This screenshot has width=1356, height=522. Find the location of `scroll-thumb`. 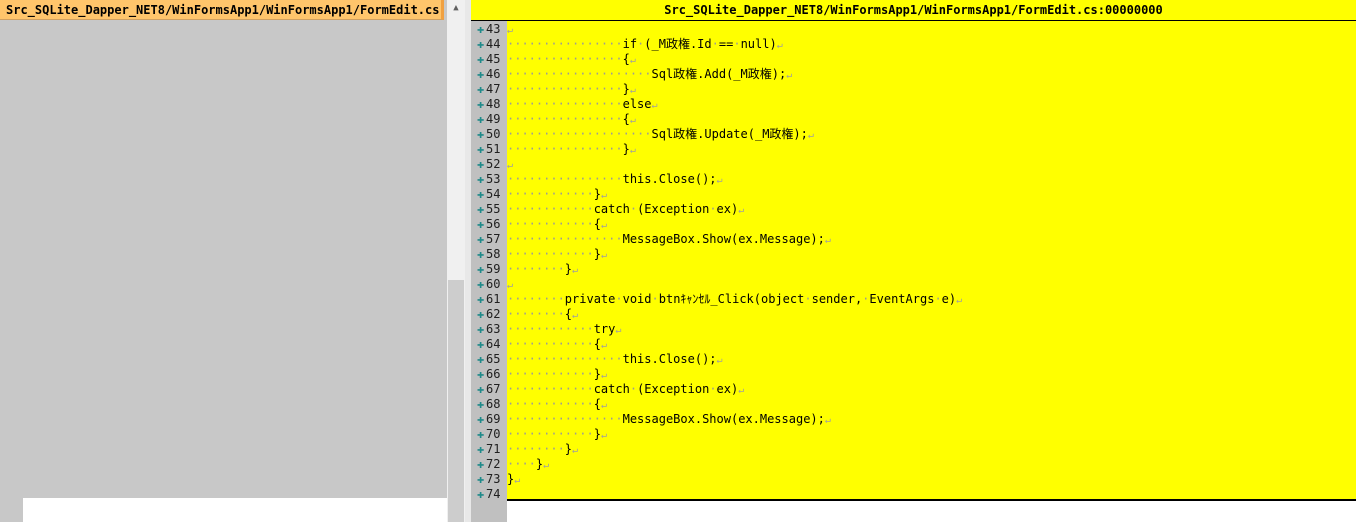

scroll-thumb is located at coordinates (456, 401).